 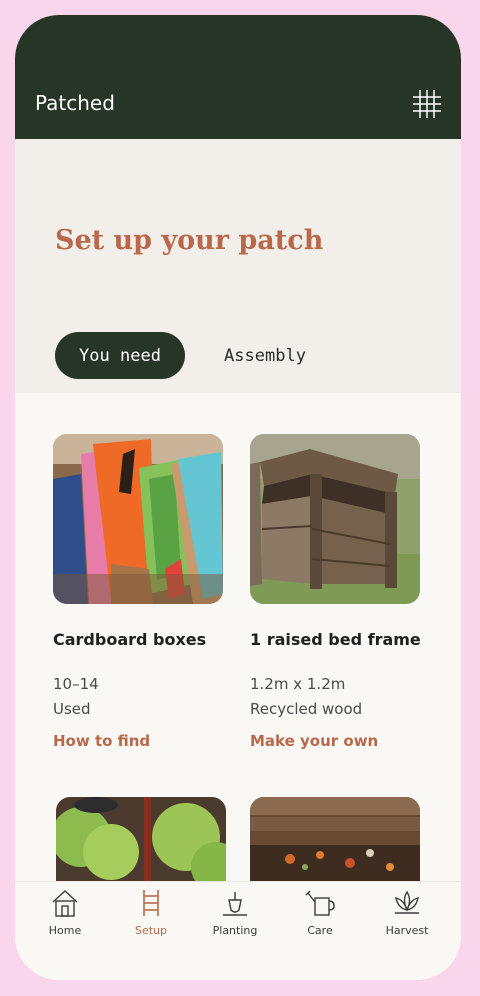 I want to click on item-quantity: 10–14, so click(x=76, y=684).